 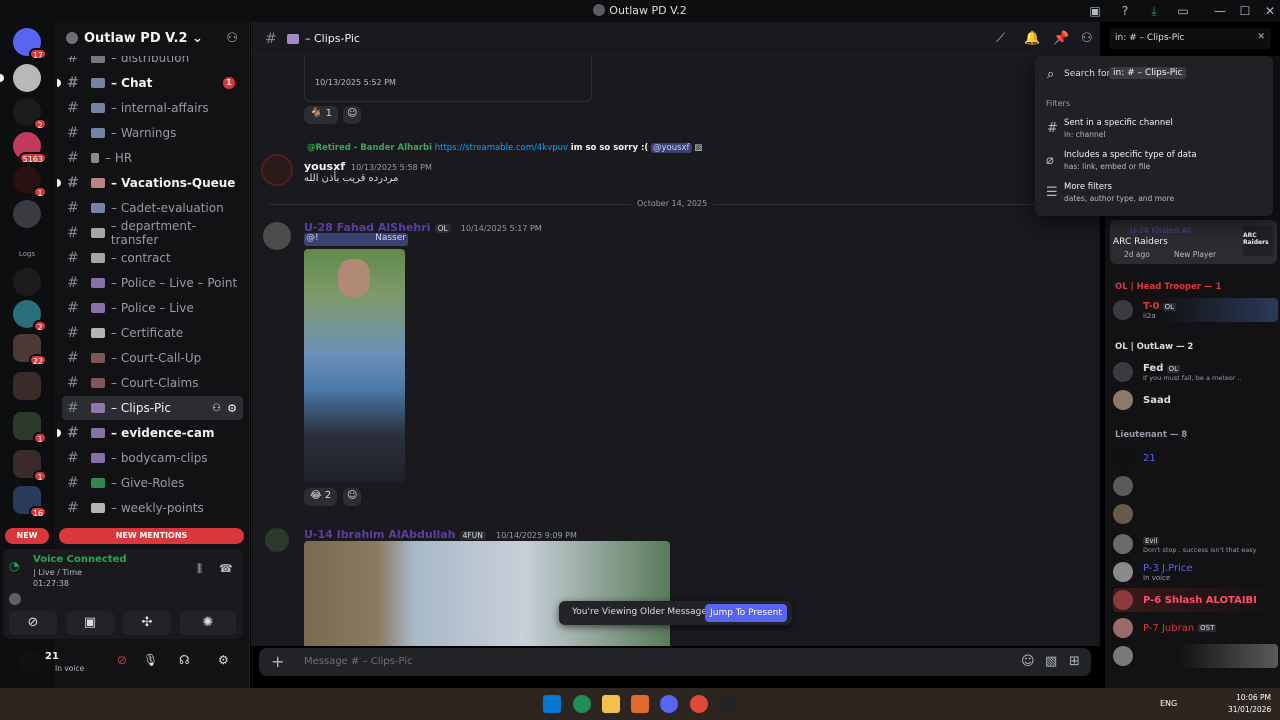 I want to click on emoji-icon: ☺, so click(x=1028, y=661).